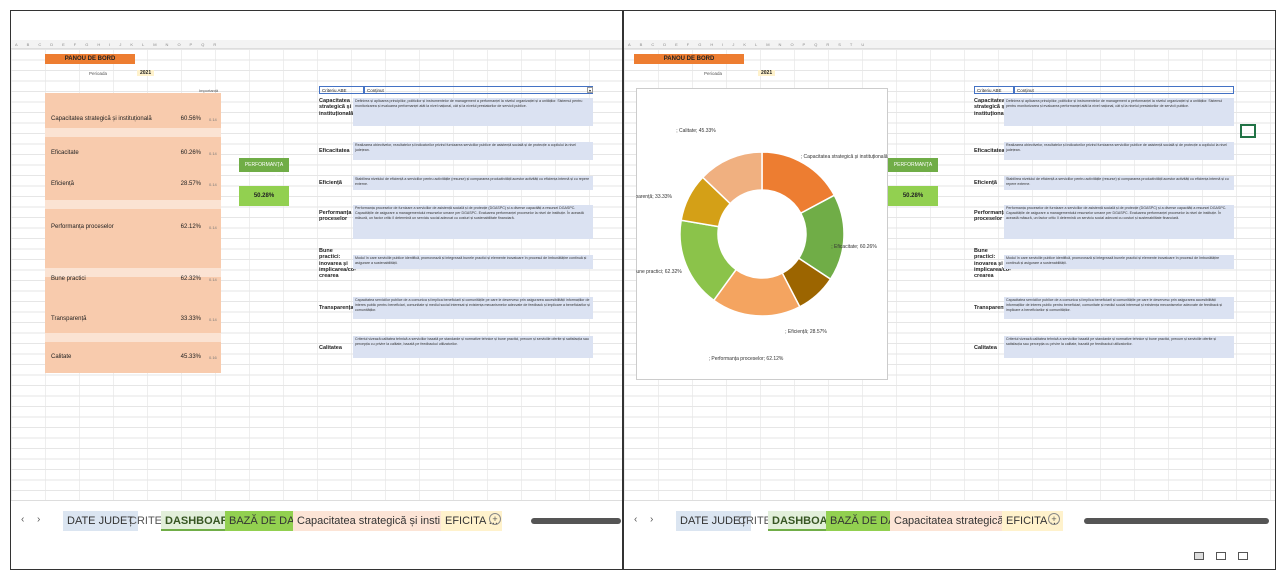  I want to click on donut-data-label: ; Transparență; 33.33%, so click(654, 197).